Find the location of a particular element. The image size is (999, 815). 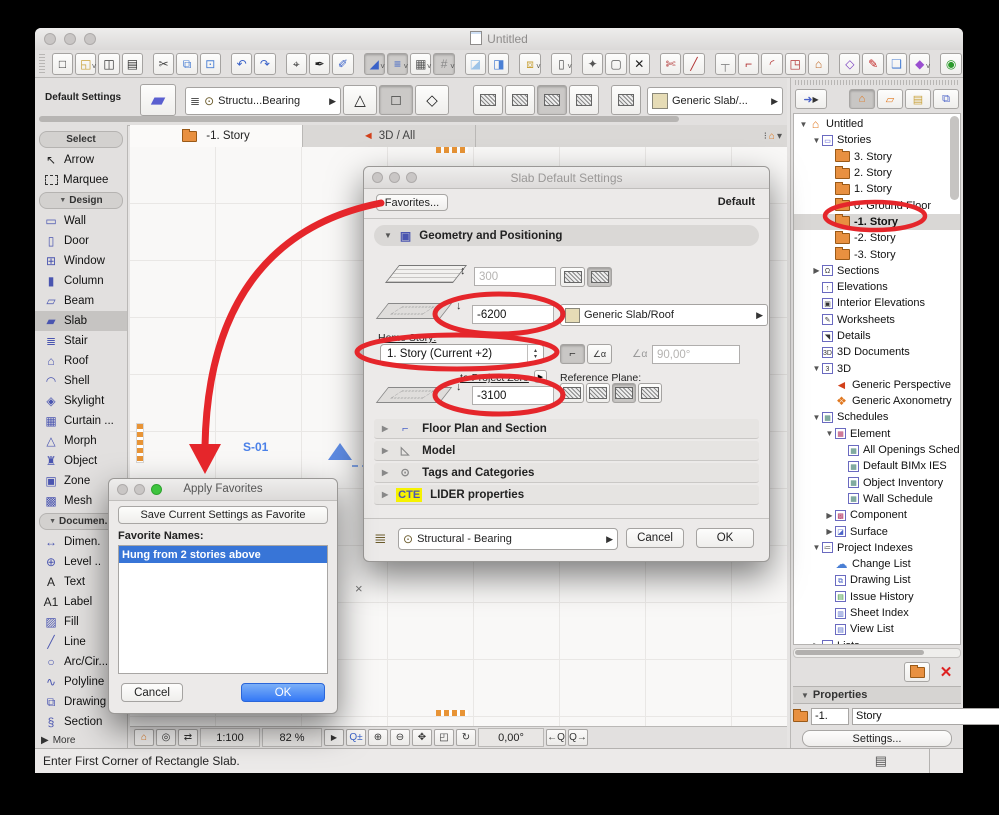

geometry-rectangle-button: □ is located at coordinates (396, 100).